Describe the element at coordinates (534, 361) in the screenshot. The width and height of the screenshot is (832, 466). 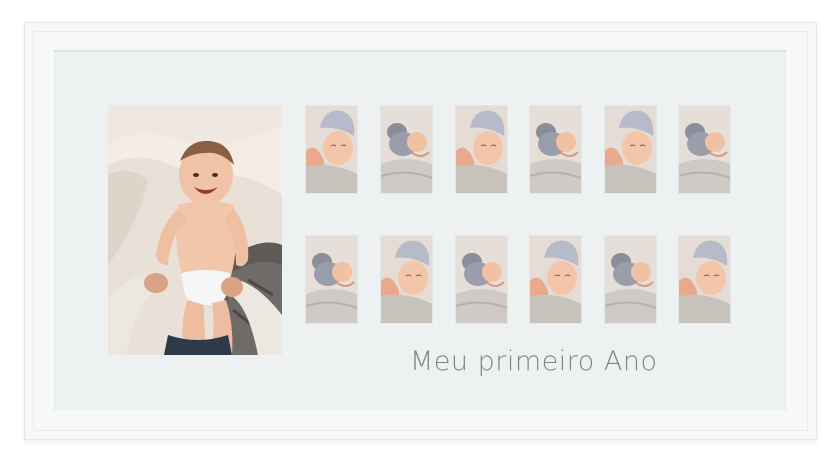
I see `frame-caption: Meu primeiro Ano` at that location.